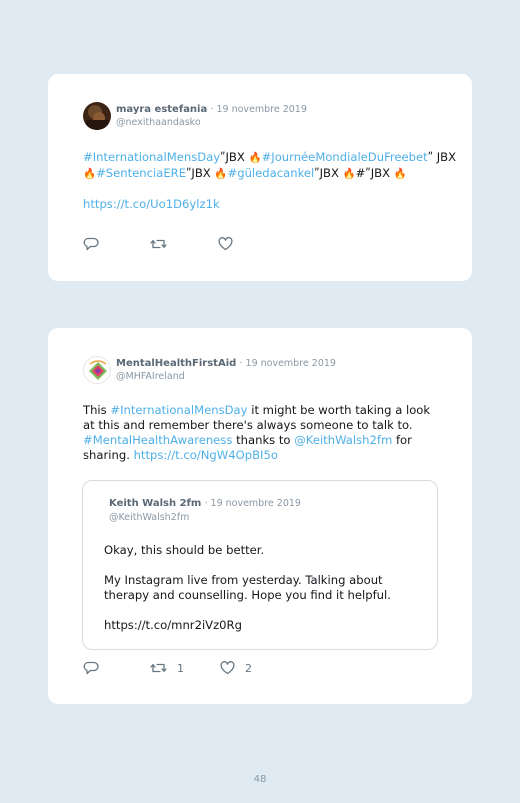 The width and height of the screenshot is (520, 803). What do you see at coordinates (271, 173) in the screenshot?
I see `hashtag-link: #güledacankel` at bounding box center [271, 173].